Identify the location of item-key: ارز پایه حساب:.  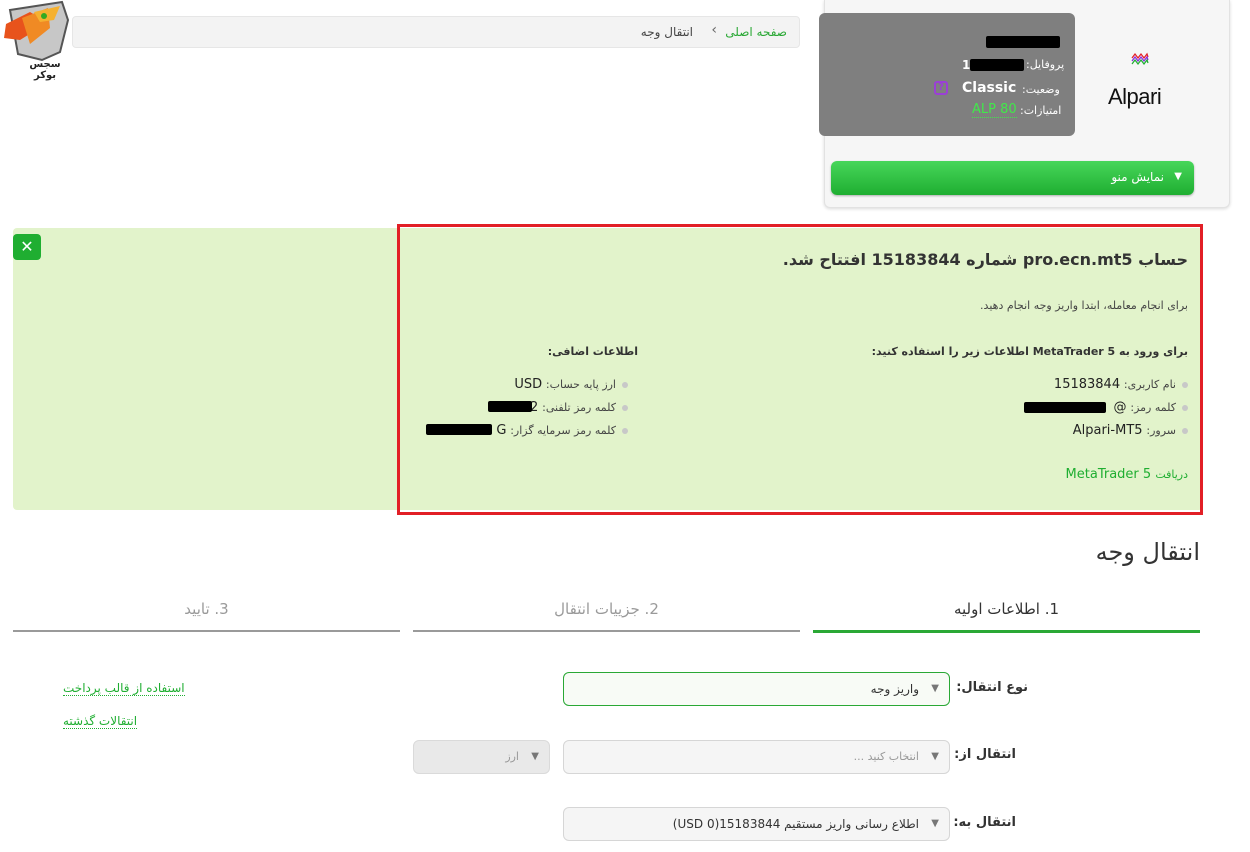
(580, 384).